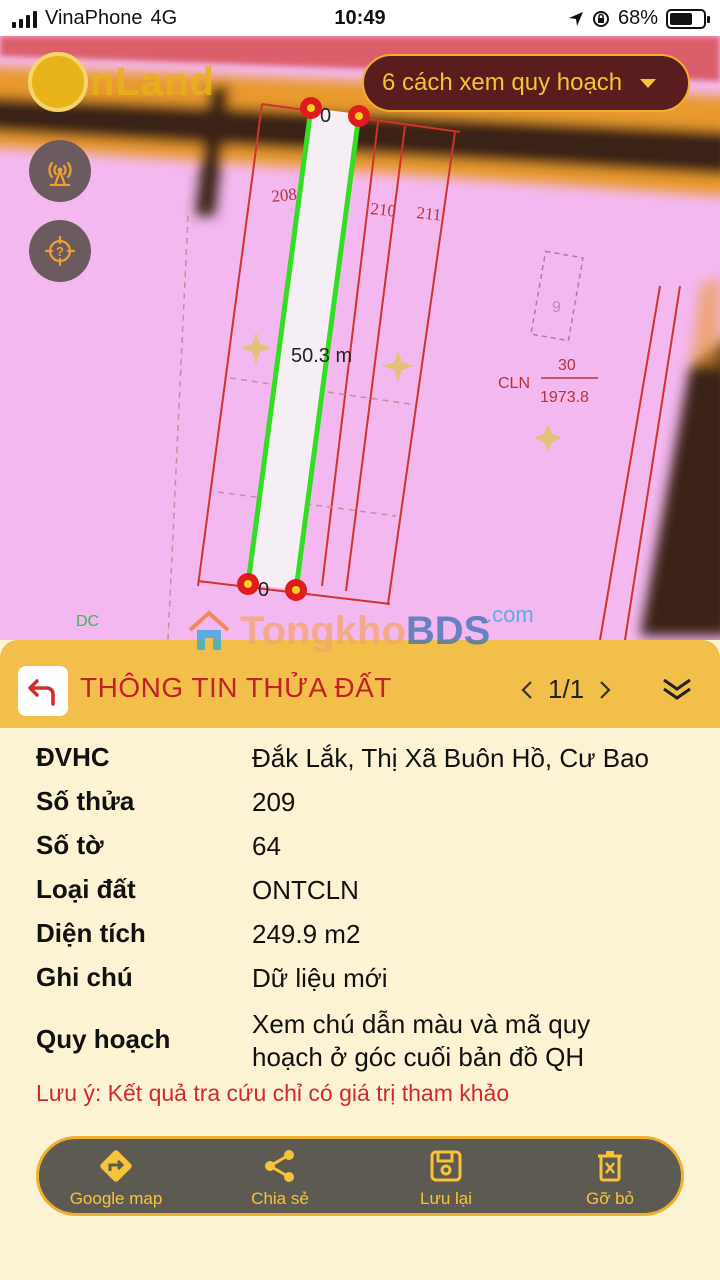 Image resolution: width=720 pixels, height=1280 pixels. What do you see at coordinates (600, 18) in the screenshot?
I see `orientation-lock-icon` at bounding box center [600, 18].